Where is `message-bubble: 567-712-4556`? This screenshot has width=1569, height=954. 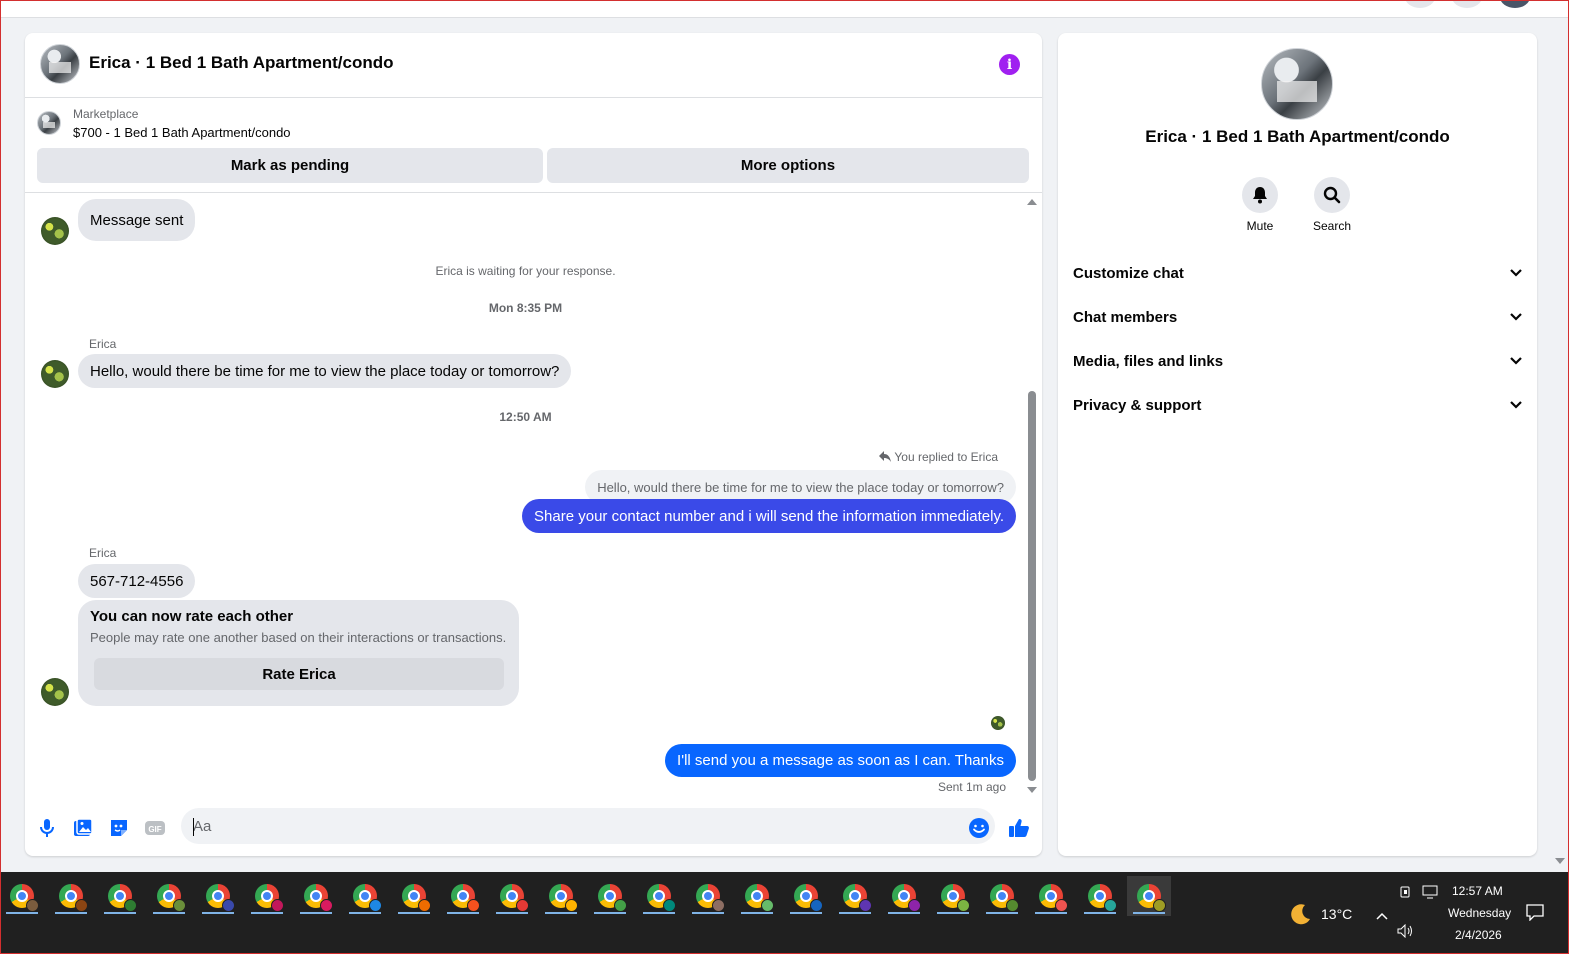
message-bubble: 567-712-4556 is located at coordinates (137, 581).